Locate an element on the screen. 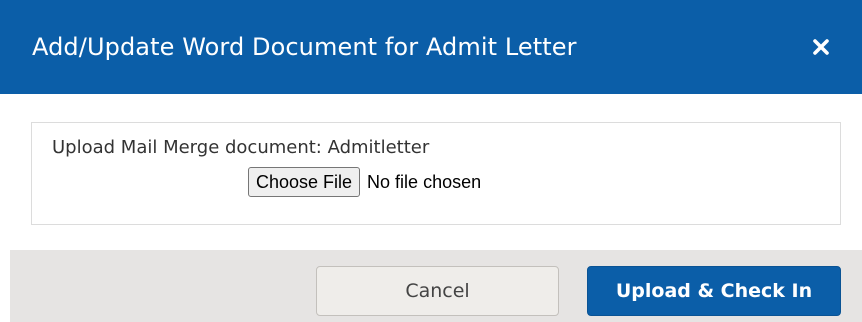  upload-label: Upload Mail Merge document: Admitletter is located at coordinates (241, 147).